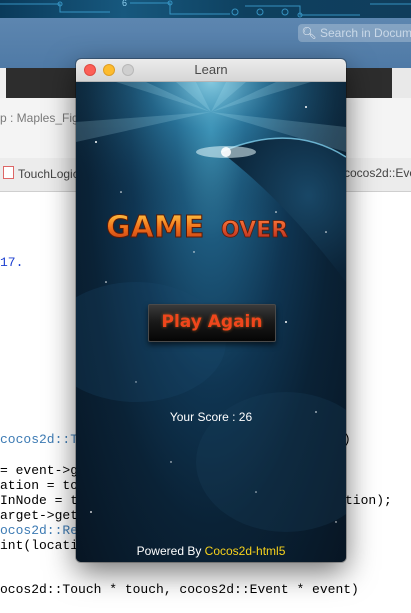  I want to click on wallpaper-circuit-pattern: 6, so click(205, 9).